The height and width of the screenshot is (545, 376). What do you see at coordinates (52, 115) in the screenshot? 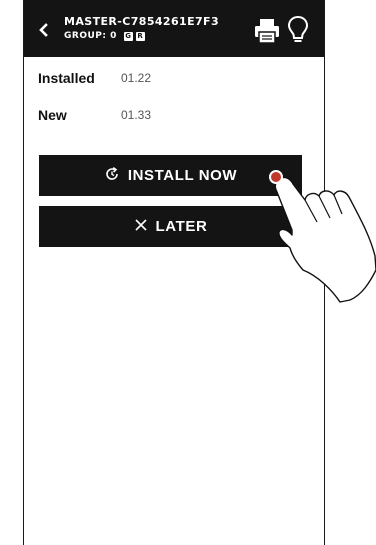
I see `new-label: New` at bounding box center [52, 115].